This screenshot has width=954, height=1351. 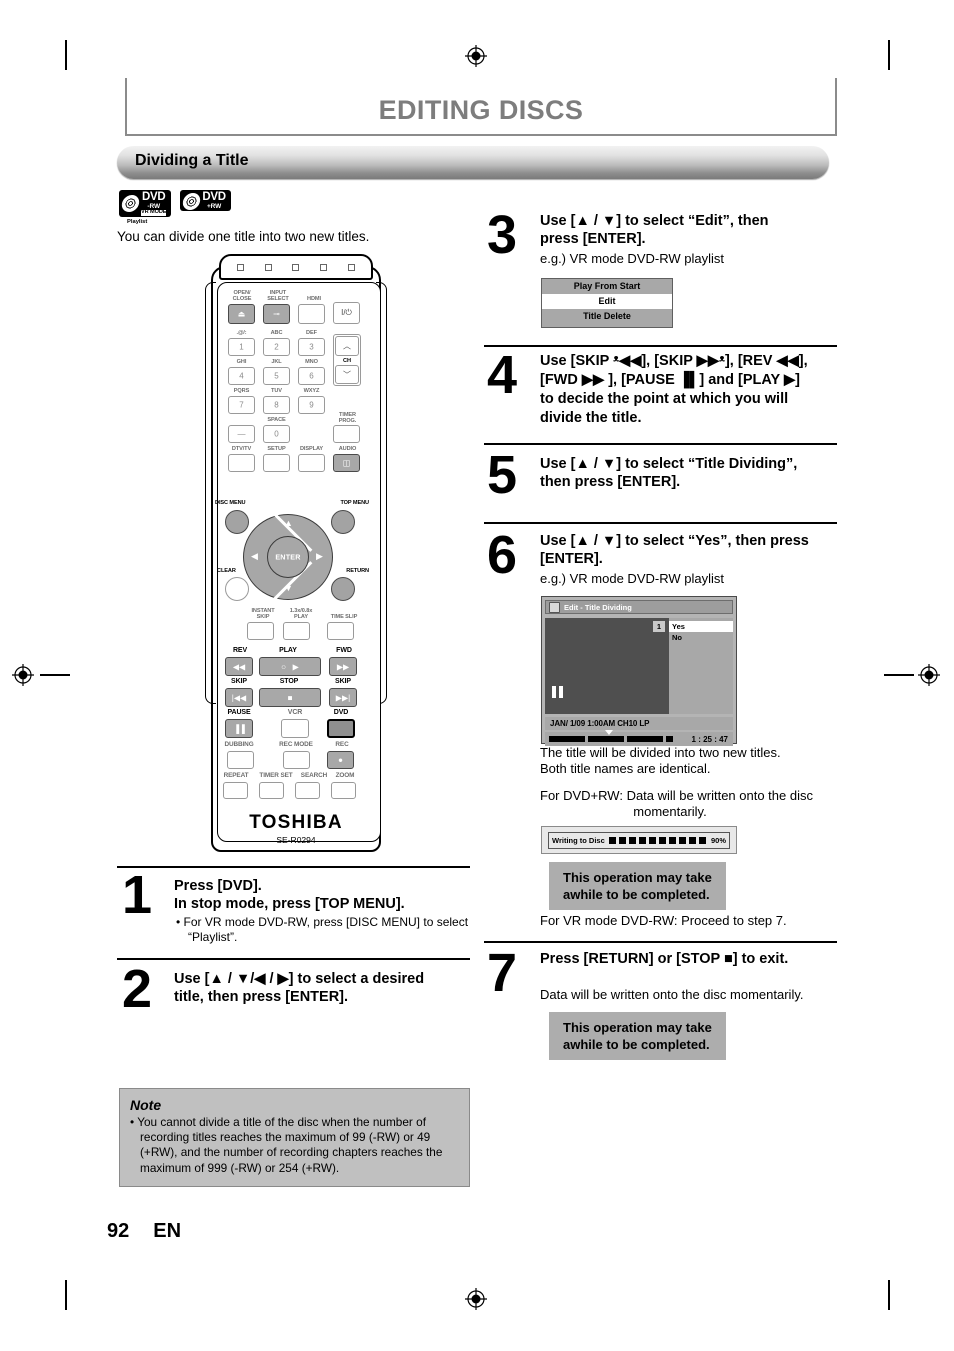 What do you see at coordinates (311, 314) in the screenshot?
I see `hdmi-button` at bounding box center [311, 314].